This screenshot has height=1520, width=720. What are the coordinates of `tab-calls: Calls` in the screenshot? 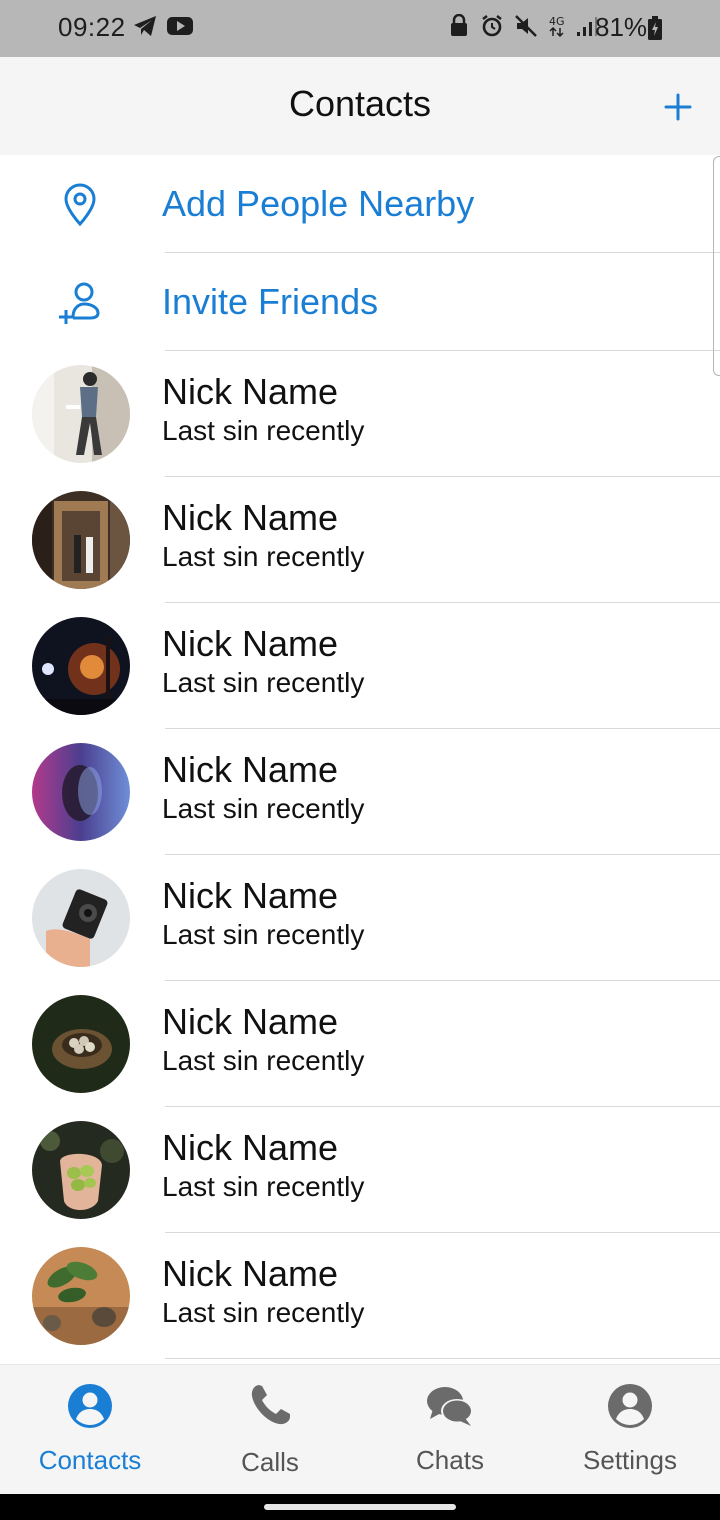 It's located at (270, 1430).